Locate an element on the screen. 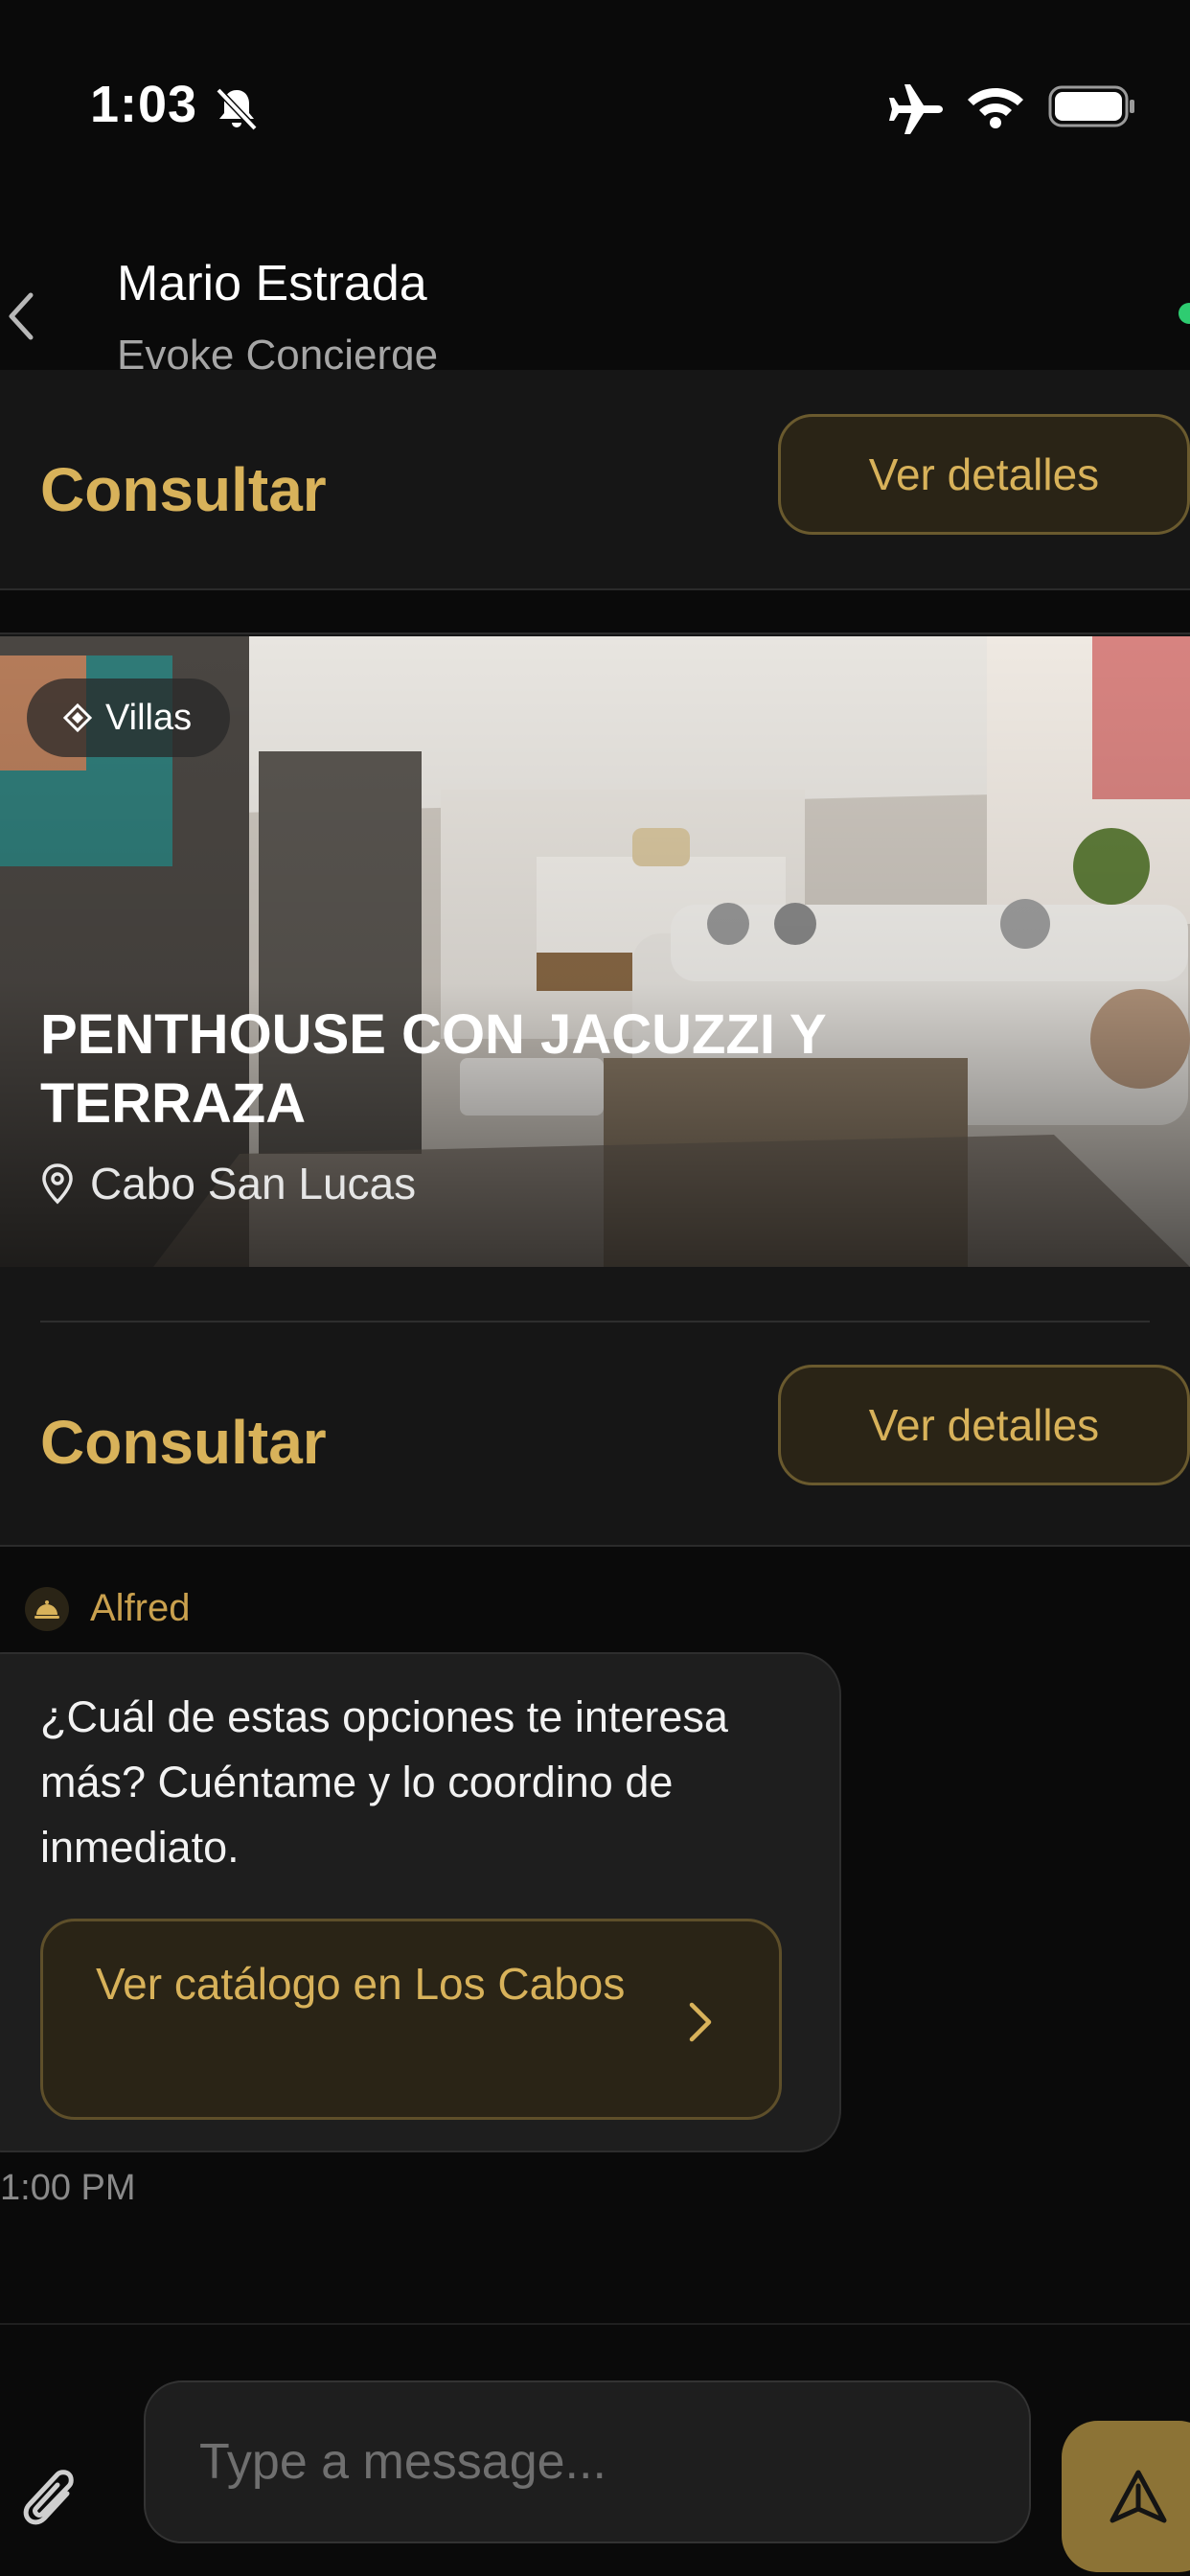  catalog-button is located at coordinates (411, 2020).